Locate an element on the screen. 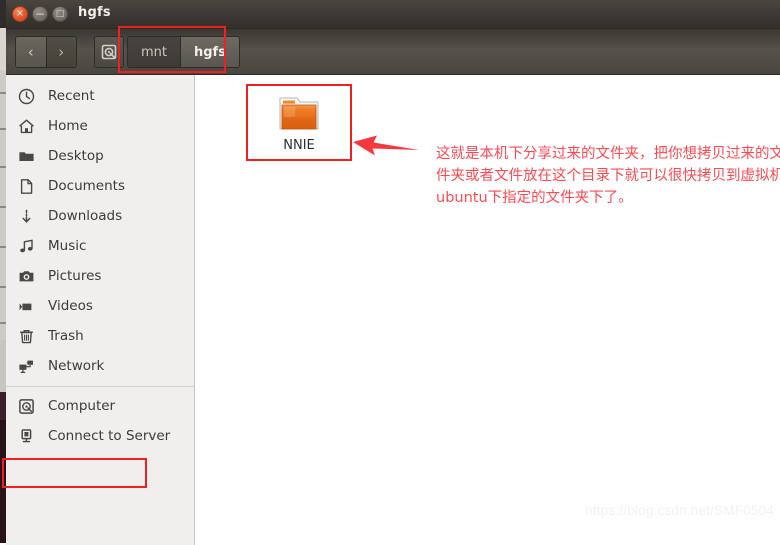 The height and width of the screenshot is (545, 780). sidebar-item-label: Network is located at coordinates (76, 366).